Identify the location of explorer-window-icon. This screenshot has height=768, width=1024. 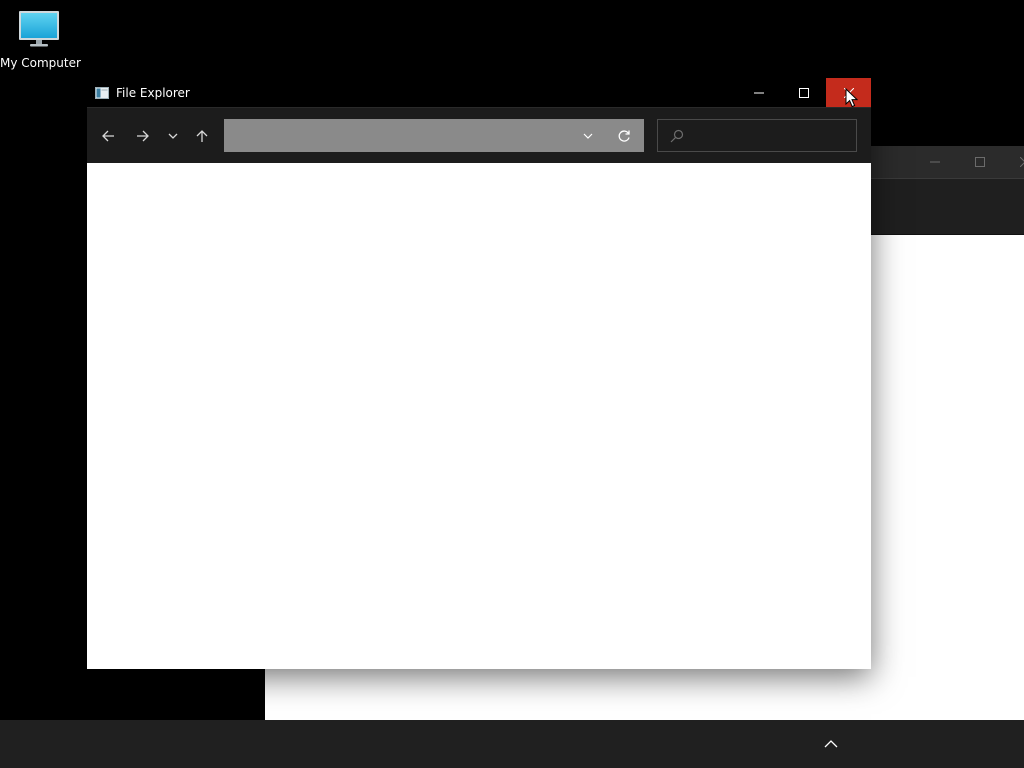
(102, 92).